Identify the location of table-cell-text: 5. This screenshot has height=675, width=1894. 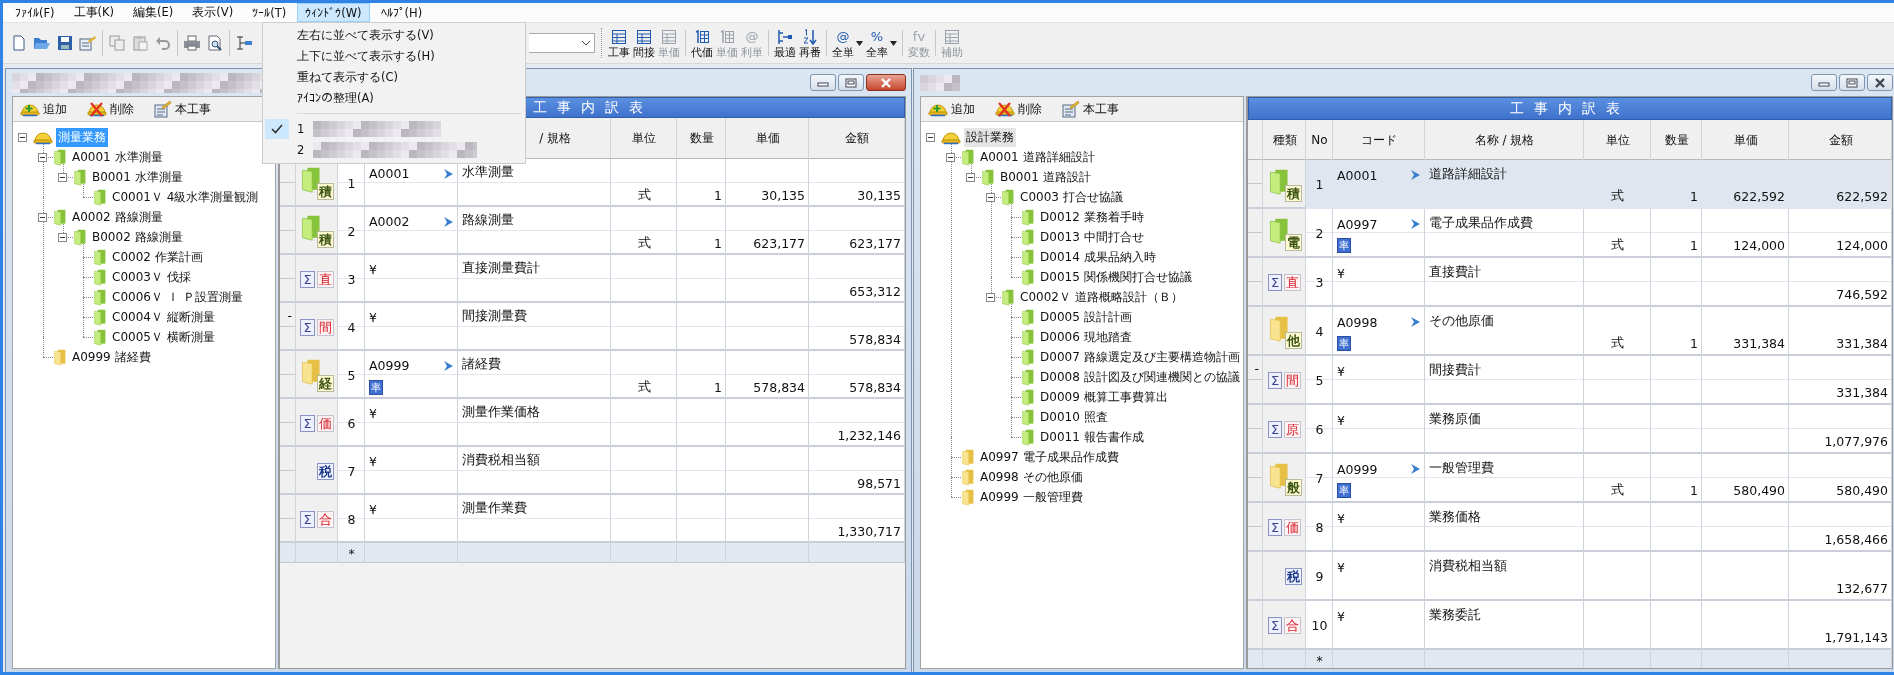
(351, 375).